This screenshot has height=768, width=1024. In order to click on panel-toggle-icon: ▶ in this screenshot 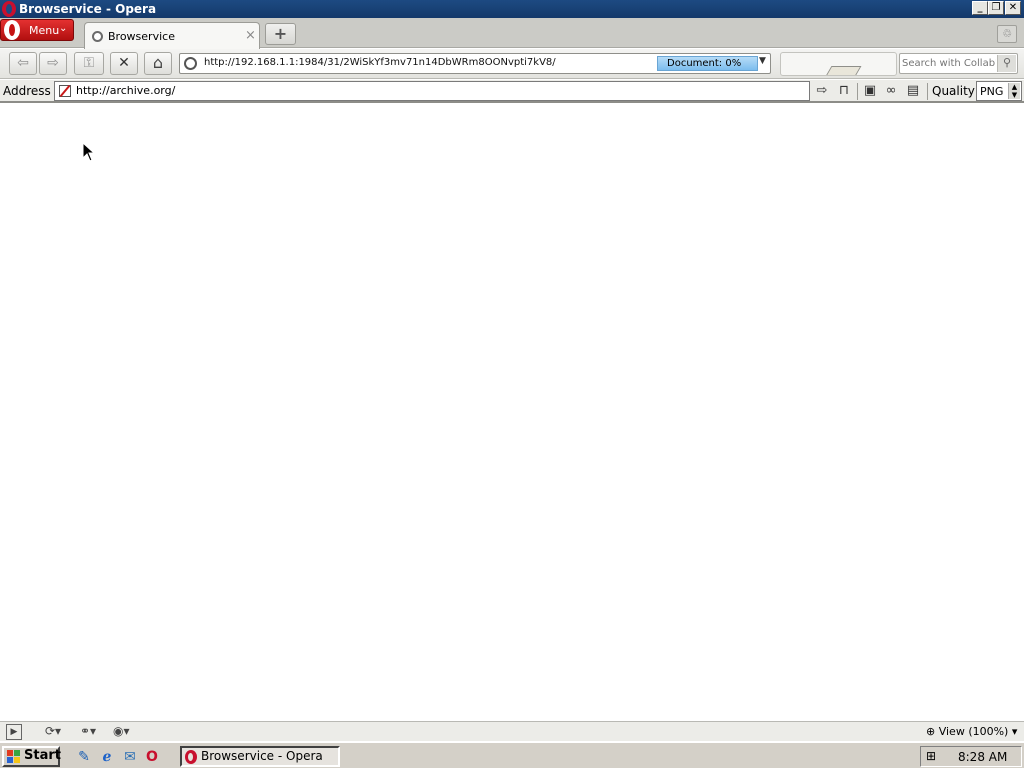, I will do `click(14, 732)`.